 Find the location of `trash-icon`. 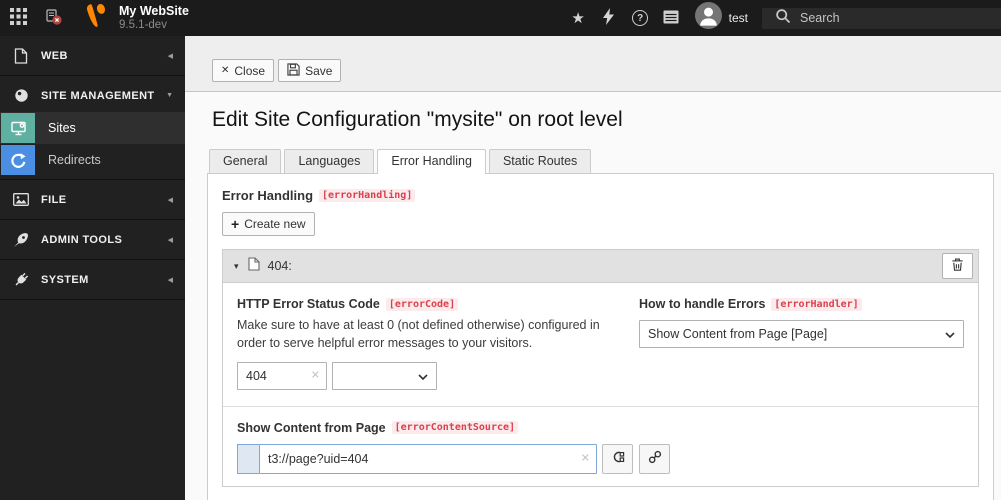

trash-icon is located at coordinates (957, 266).